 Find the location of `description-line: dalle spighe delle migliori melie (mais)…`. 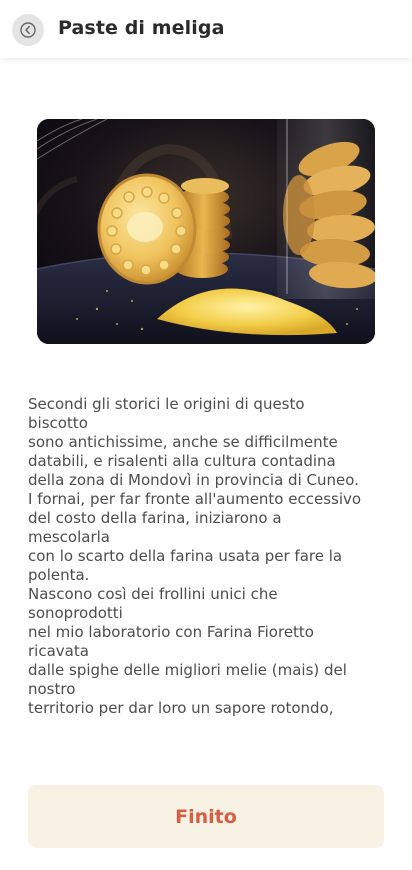

description-line: dalle spighe delle migliori melie (mais)… is located at coordinates (187, 670).